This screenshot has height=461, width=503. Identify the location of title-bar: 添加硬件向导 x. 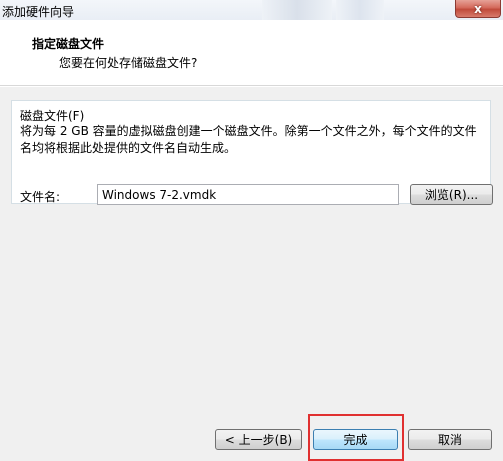
(251, 10).